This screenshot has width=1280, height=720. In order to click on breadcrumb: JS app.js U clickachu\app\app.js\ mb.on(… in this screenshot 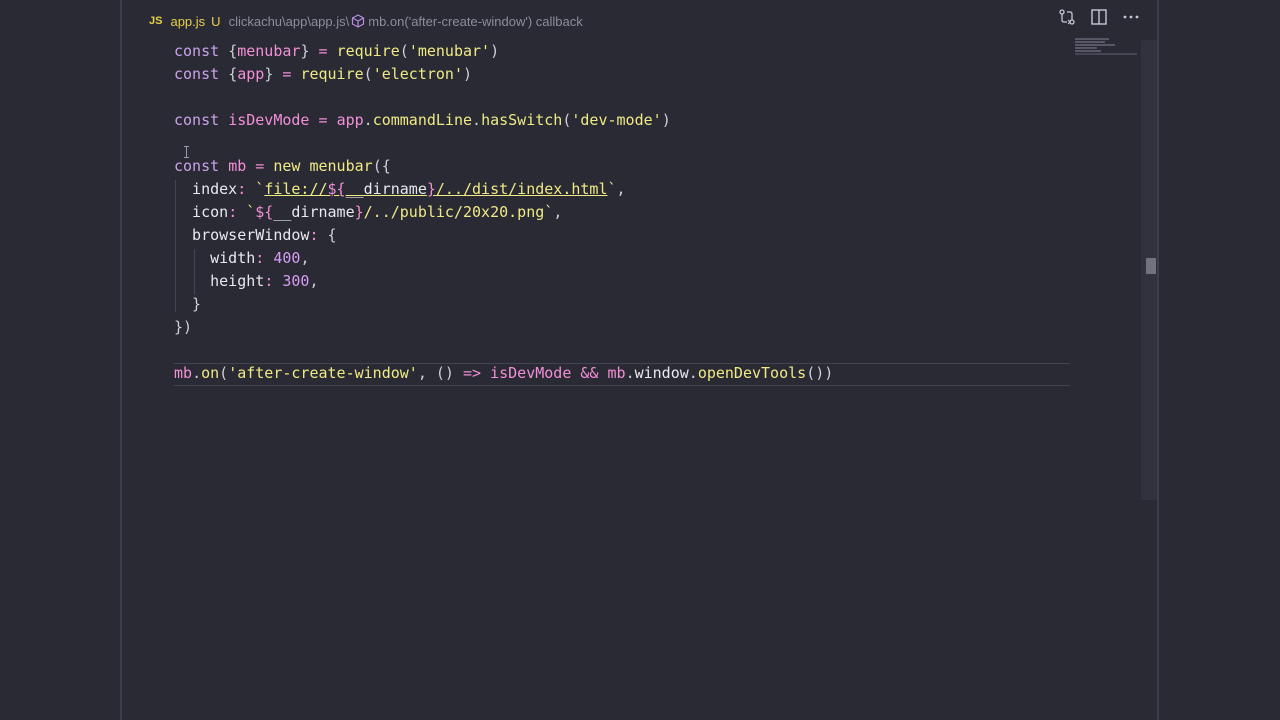, I will do `click(366, 21)`.